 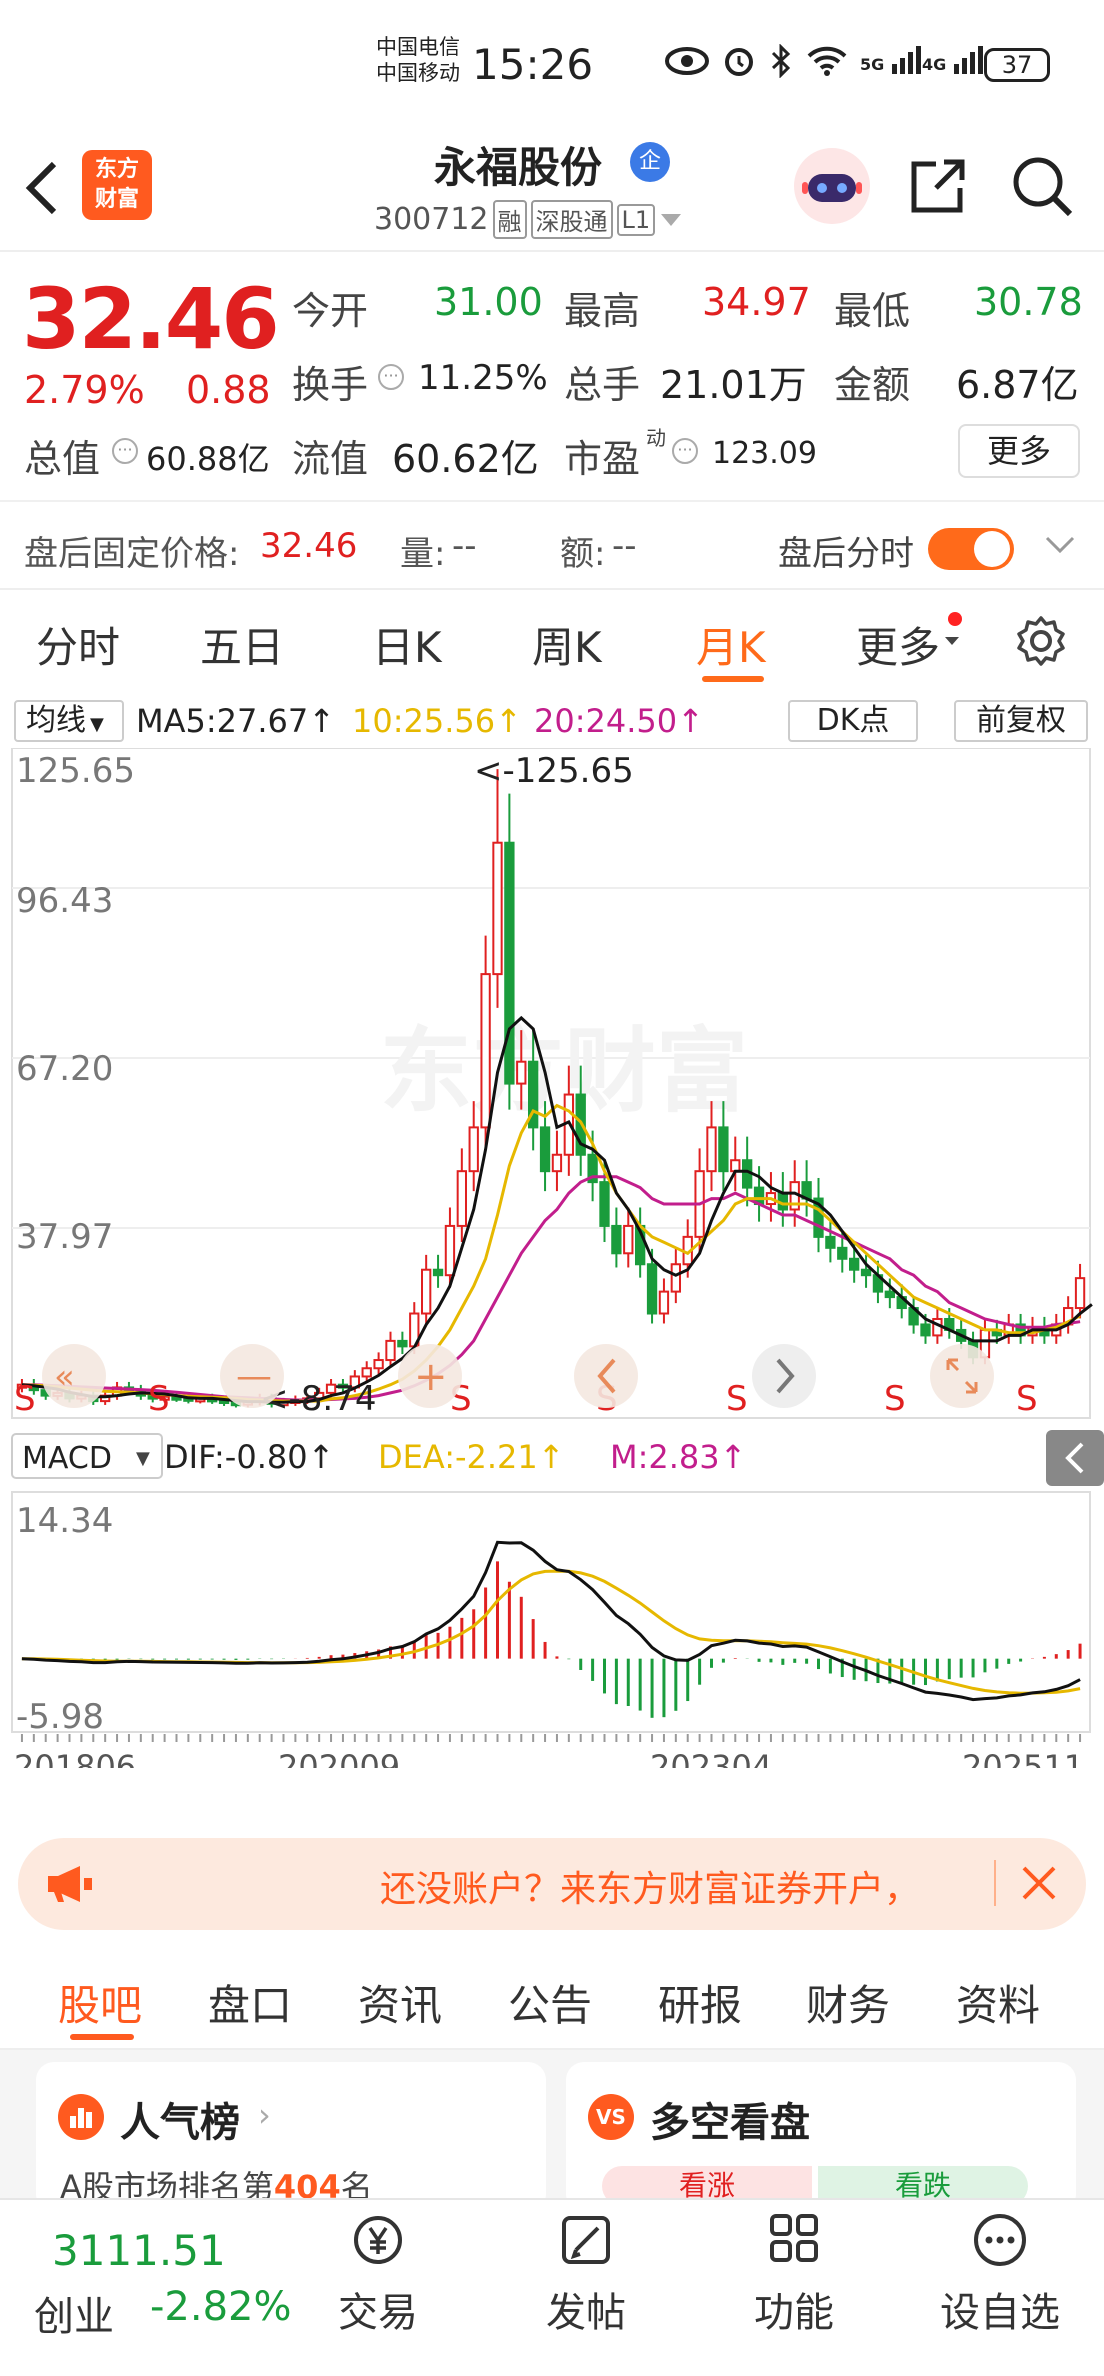 What do you see at coordinates (552, 191) in the screenshot?
I see `stock-header: 东方 财富 永福股份 企 300712 融 深股通 L1` at bounding box center [552, 191].